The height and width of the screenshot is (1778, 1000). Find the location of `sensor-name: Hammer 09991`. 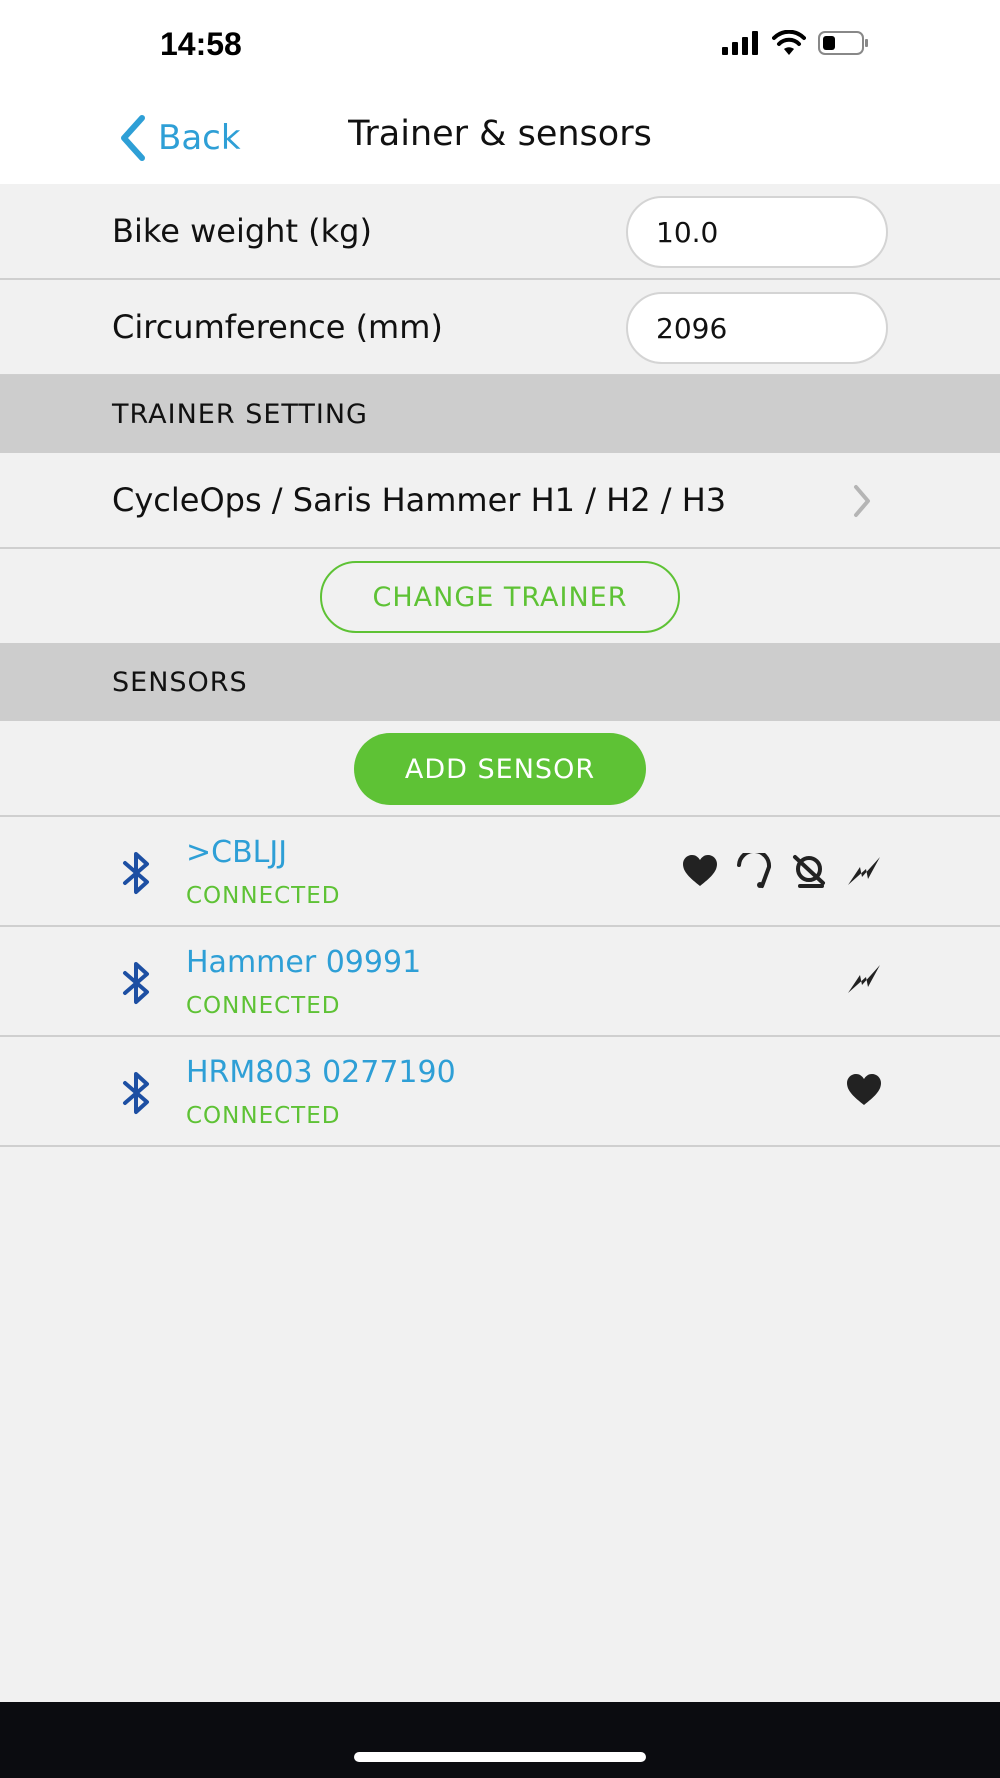

sensor-name: Hammer 09991 is located at coordinates (304, 962).